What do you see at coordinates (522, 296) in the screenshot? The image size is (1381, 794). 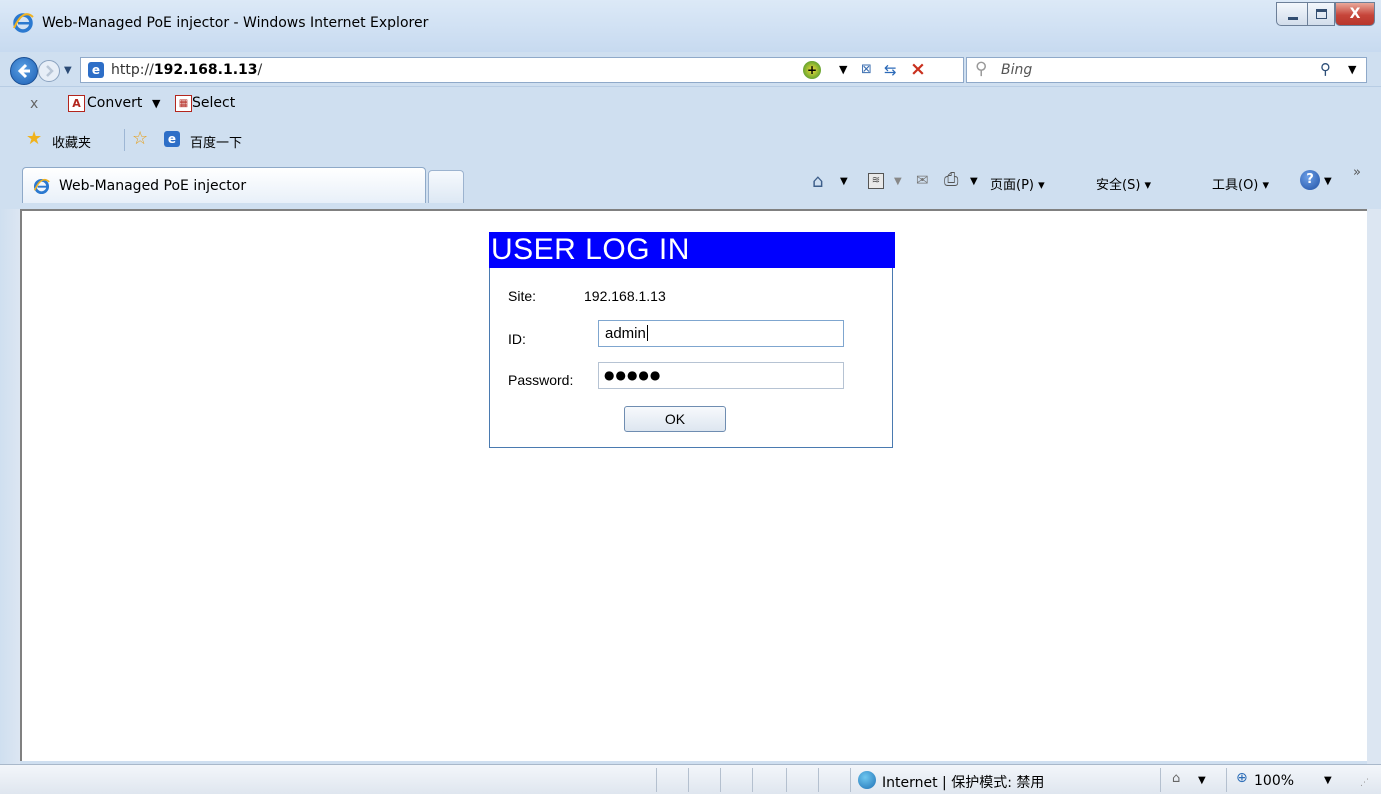 I see `site-label: Site:` at bounding box center [522, 296].